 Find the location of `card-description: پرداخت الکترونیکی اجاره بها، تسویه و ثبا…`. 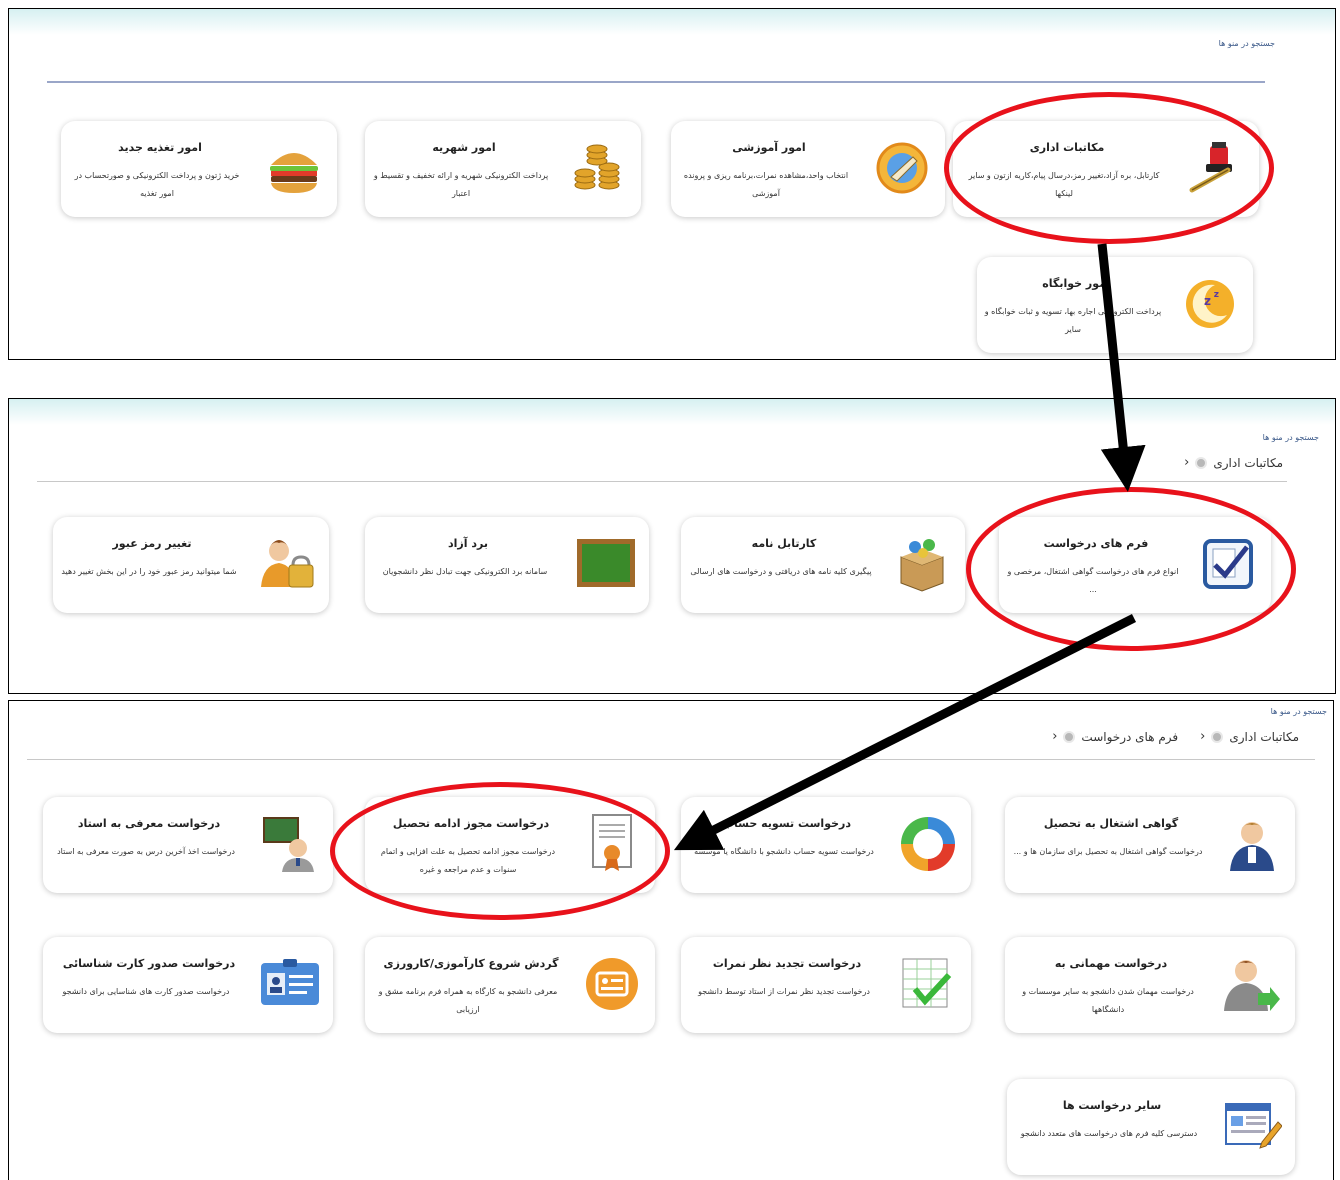

card-description: پرداخت الکترونیکی اجاره بها، تسویه و ثبا… is located at coordinates (1073, 320).